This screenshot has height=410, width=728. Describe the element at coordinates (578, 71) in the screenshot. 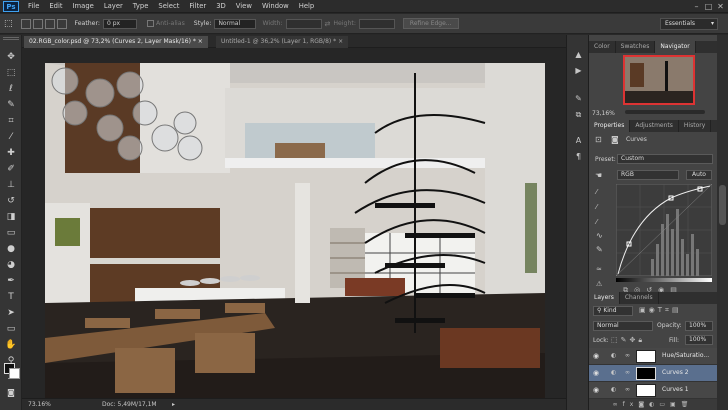

I see `actions-icon: ▶` at that location.